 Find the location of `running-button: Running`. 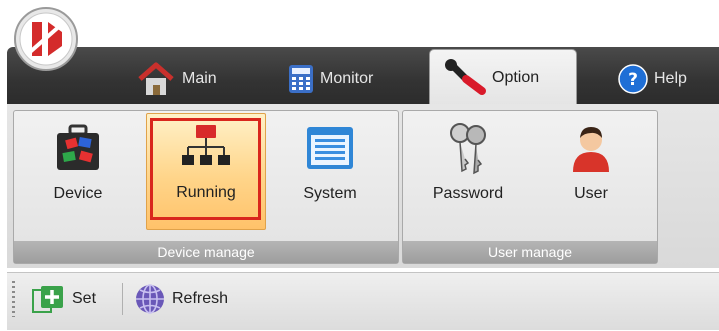

running-button: Running is located at coordinates (206, 171).